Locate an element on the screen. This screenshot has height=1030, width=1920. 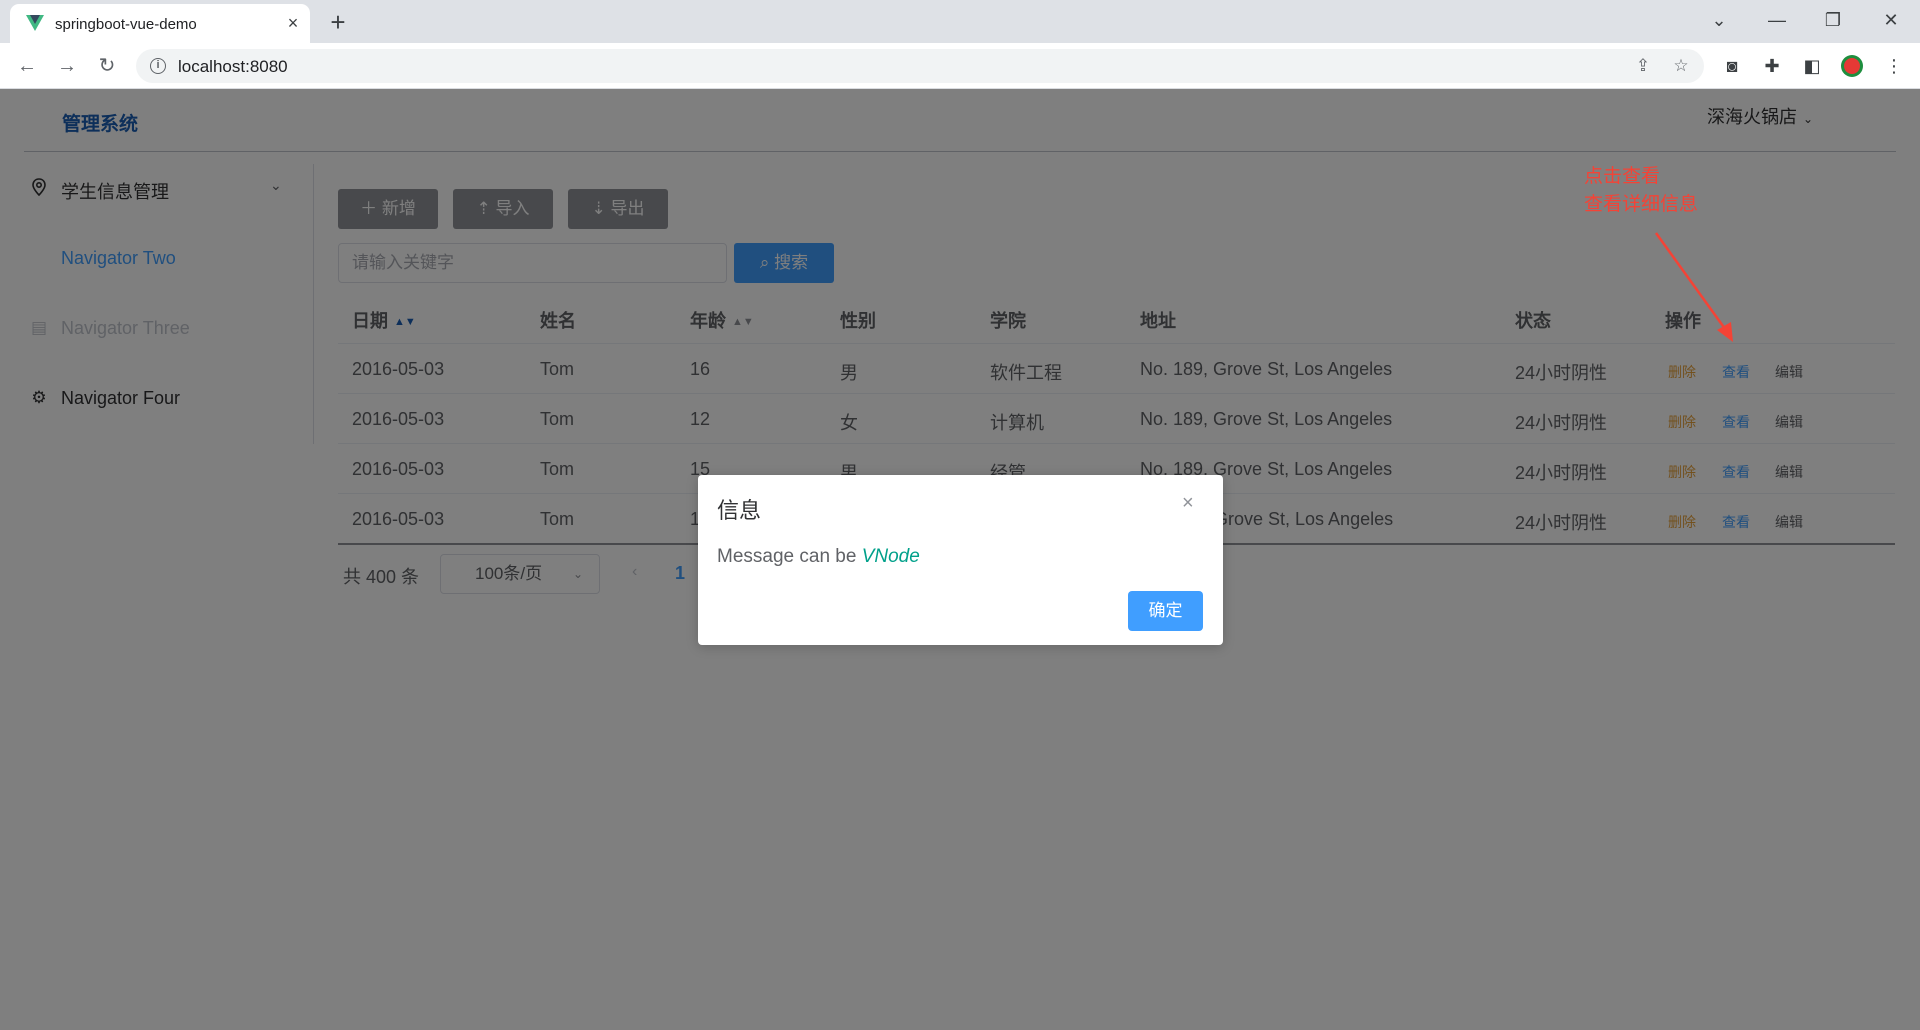
share-icon: ⇪ is located at coordinates (1643, 66).